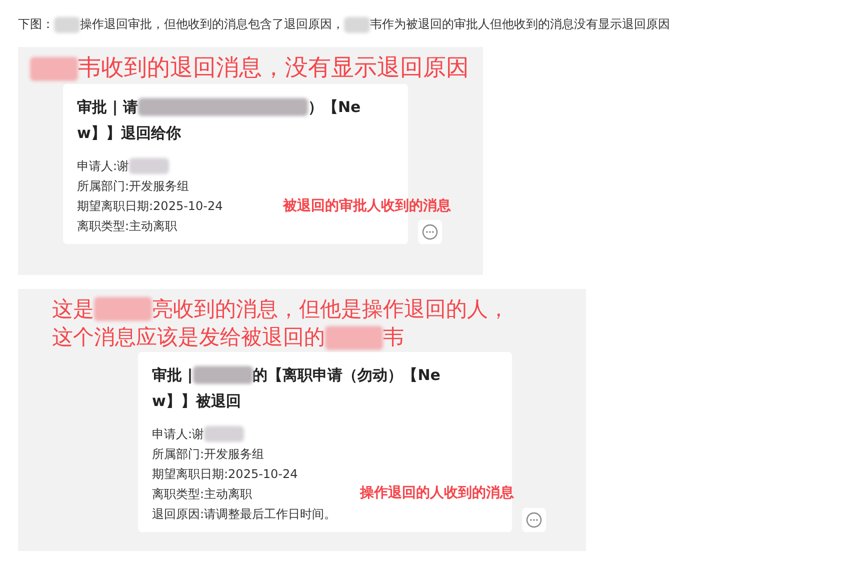  I want to click on annotation-note: 操作退回的人收到的消息, so click(437, 493).